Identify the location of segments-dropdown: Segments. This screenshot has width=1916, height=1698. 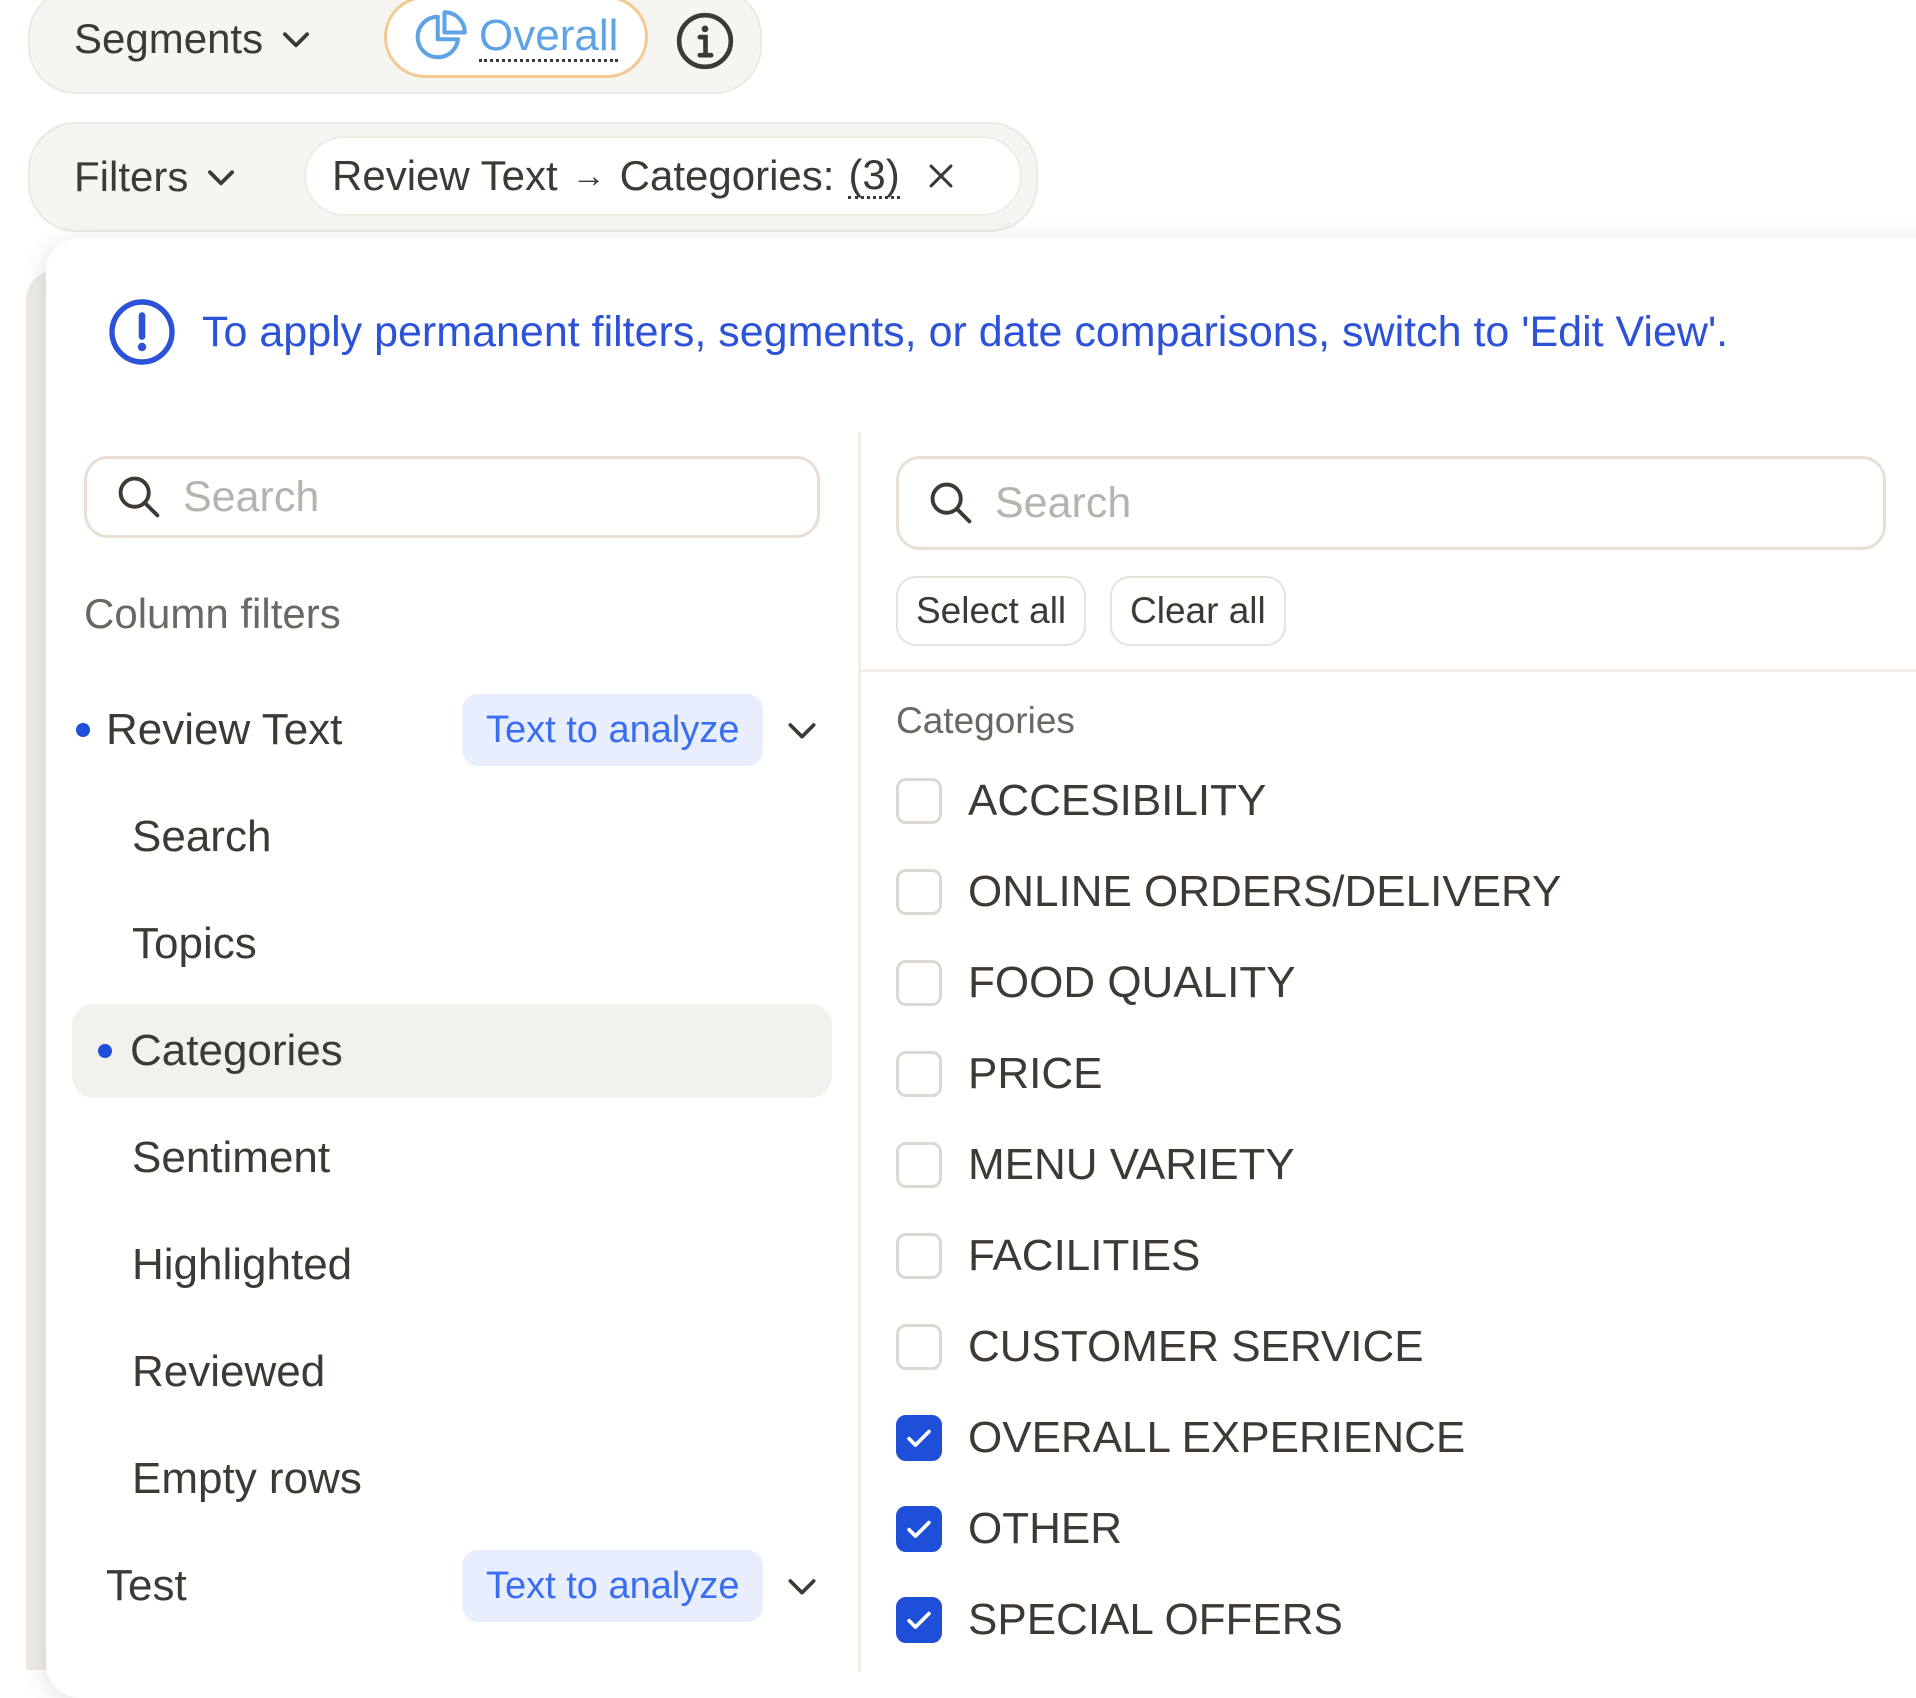
(194, 39).